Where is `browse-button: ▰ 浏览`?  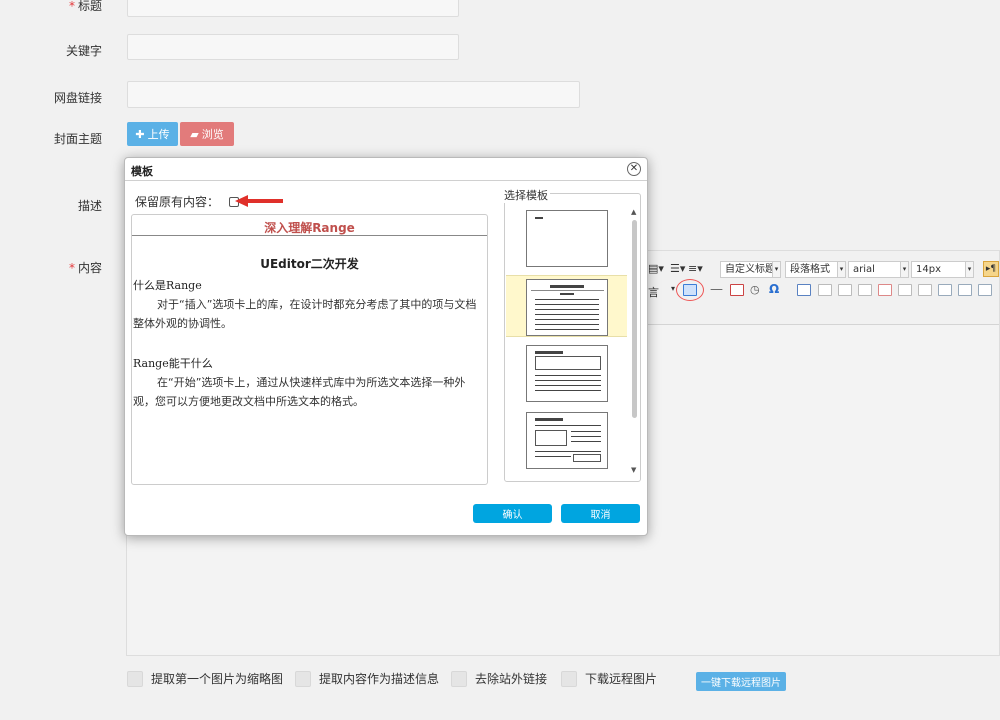 browse-button: ▰ 浏览 is located at coordinates (207, 134).